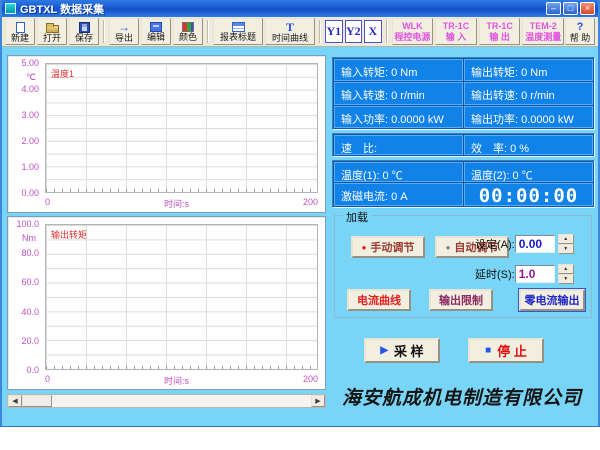 The height and width of the screenshot is (450, 600). I want to click on report-title-button: 报表标题, so click(238, 31).